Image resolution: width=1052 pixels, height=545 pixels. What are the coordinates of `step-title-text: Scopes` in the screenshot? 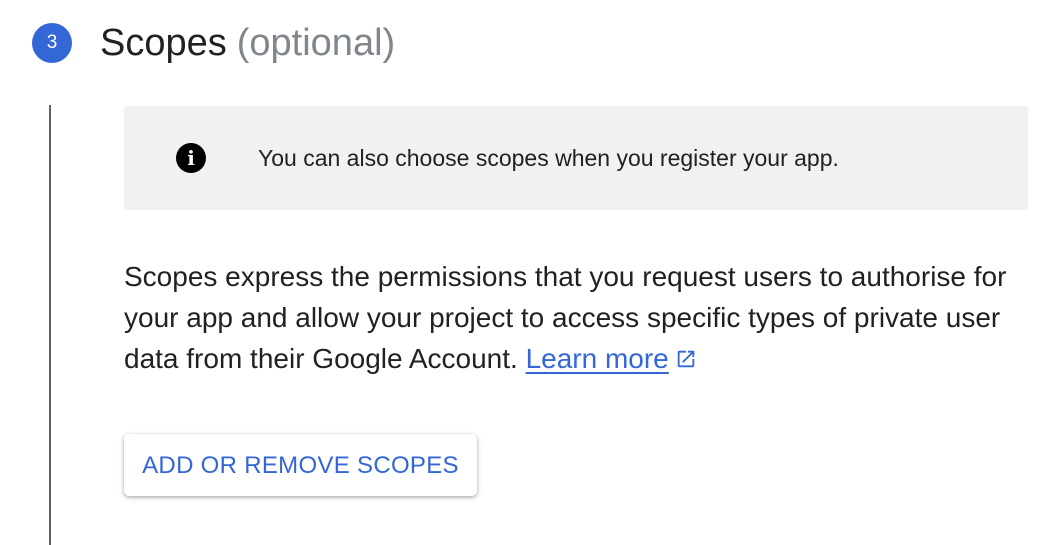 It's located at (163, 43).